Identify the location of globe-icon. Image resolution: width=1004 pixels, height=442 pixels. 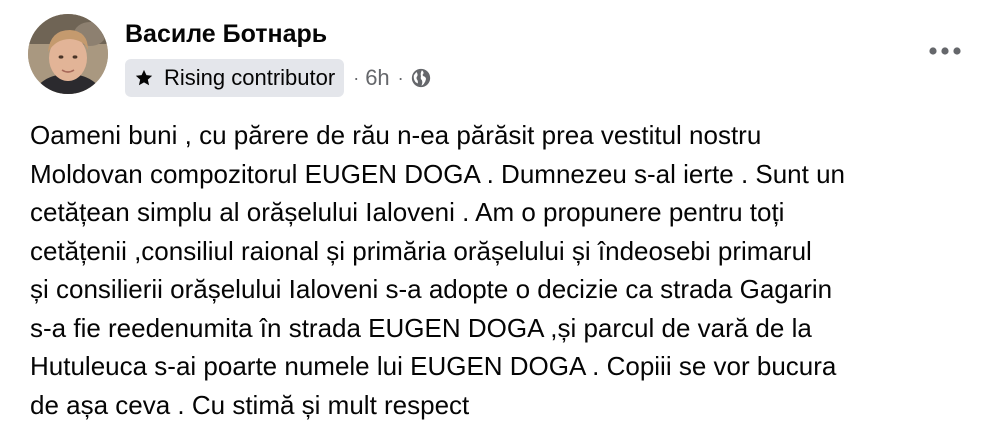
(421, 78).